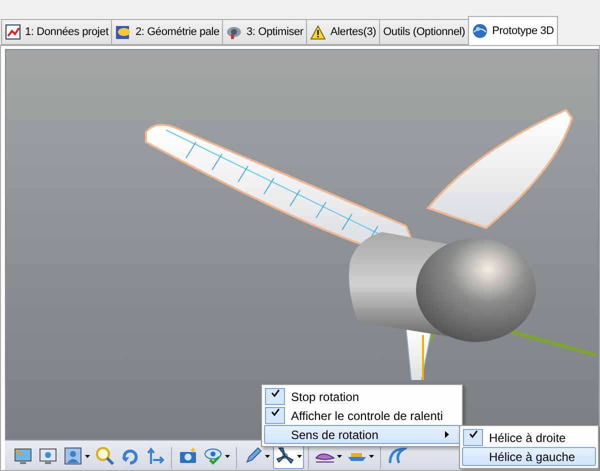  Describe the element at coordinates (362, 434) in the screenshot. I see `menu-item: Sens de rotation` at that location.